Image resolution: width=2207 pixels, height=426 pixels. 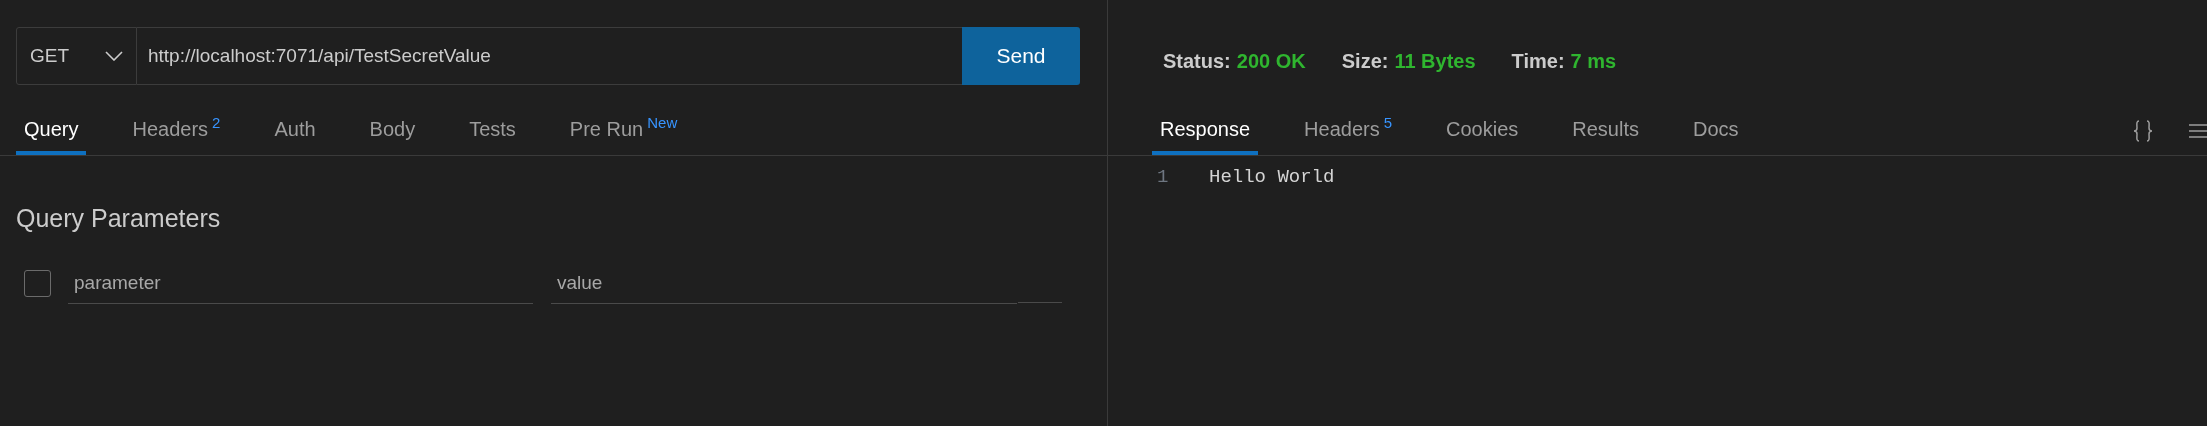 I want to click on tab: Query, so click(x=51, y=135).